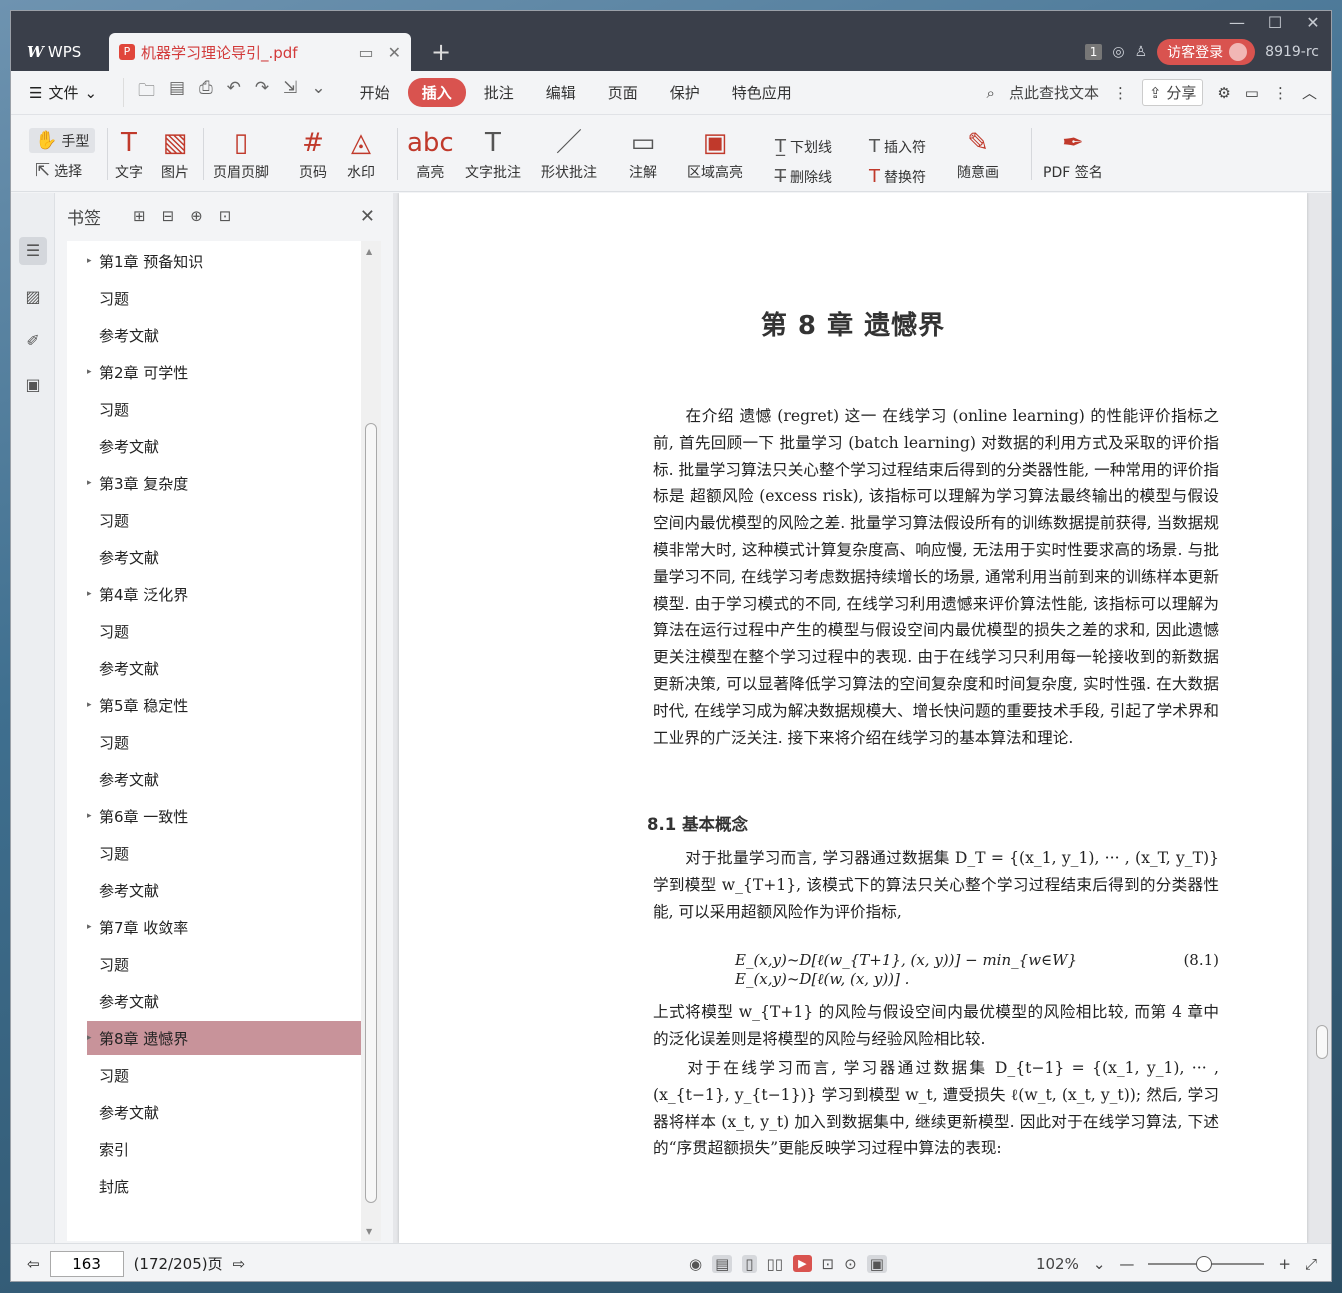 Image resolution: width=1342 pixels, height=1293 pixels. What do you see at coordinates (493, 153) in the screenshot?
I see `text-comment-button: T 文字批注` at bounding box center [493, 153].